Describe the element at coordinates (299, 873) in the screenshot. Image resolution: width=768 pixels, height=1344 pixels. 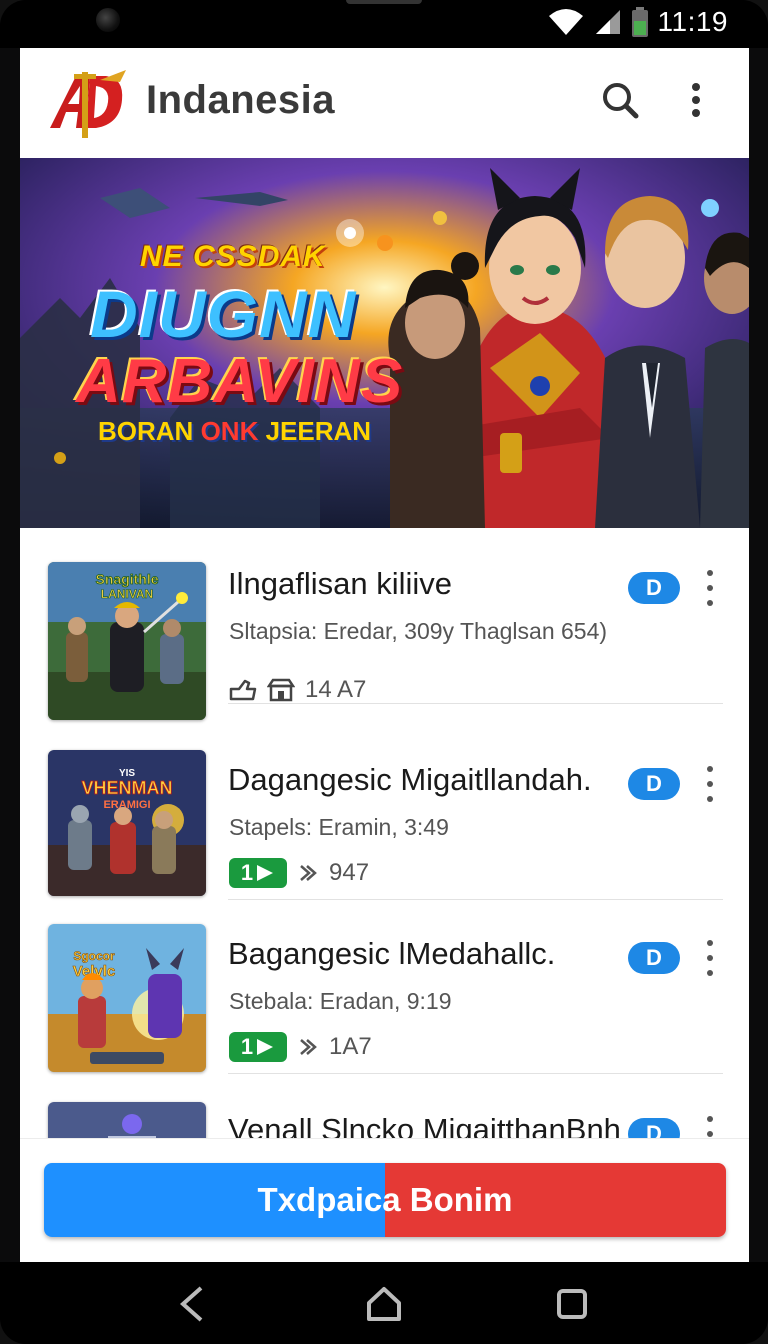
I see `game-meta: 1 947` at that location.